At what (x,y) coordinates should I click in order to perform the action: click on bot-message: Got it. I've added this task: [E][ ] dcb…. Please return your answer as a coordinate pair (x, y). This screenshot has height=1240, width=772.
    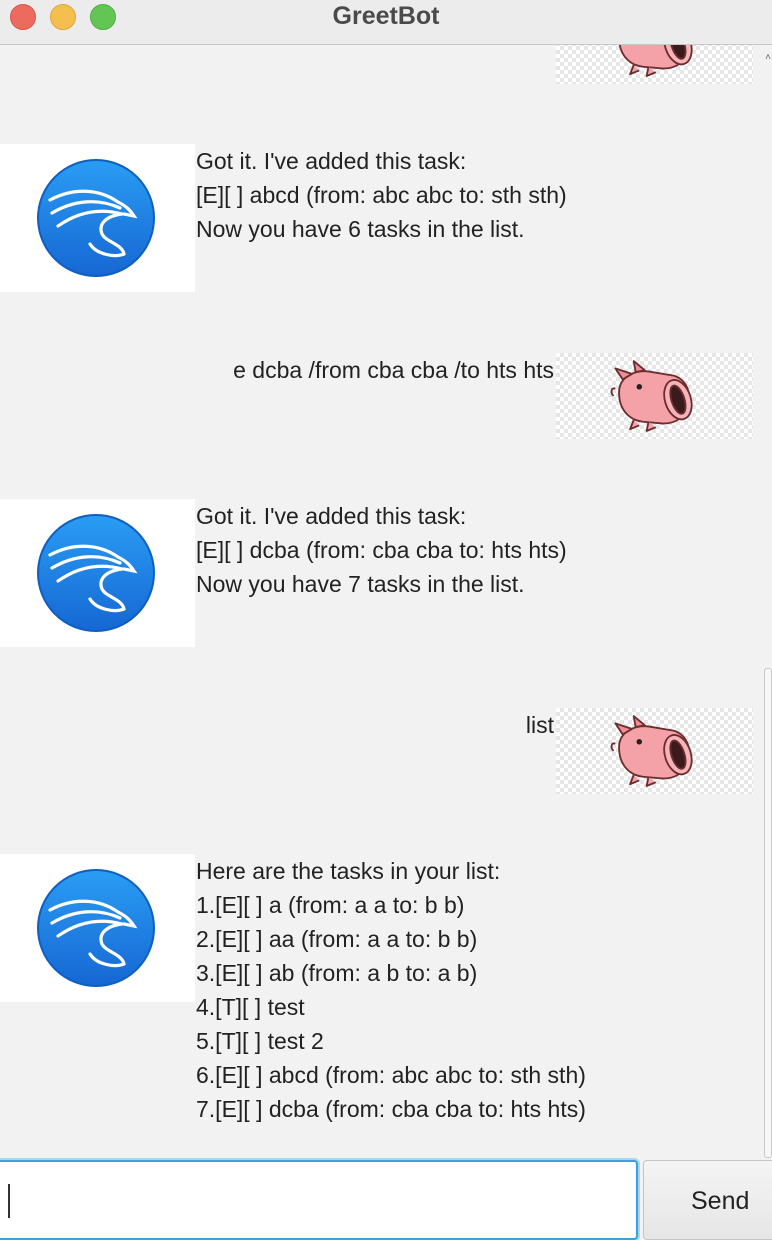
    Looking at the image, I should click on (381, 550).